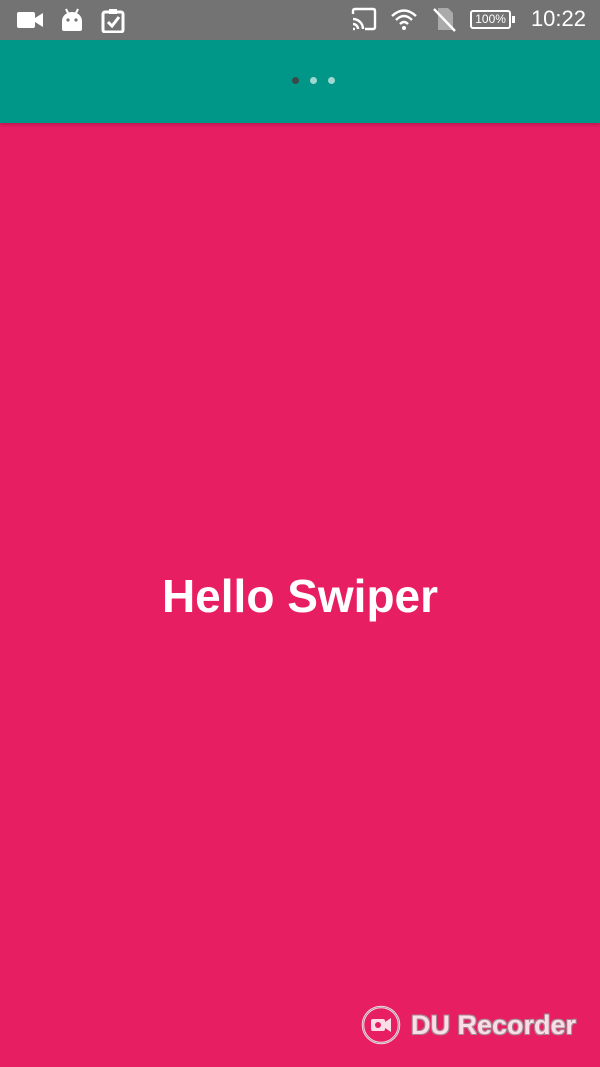 This screenshot has height=1067, width=600. What do you see at coordinates (364, 19) in the screenshot?
I see `cast-icon` at bounding box center [364, 19].